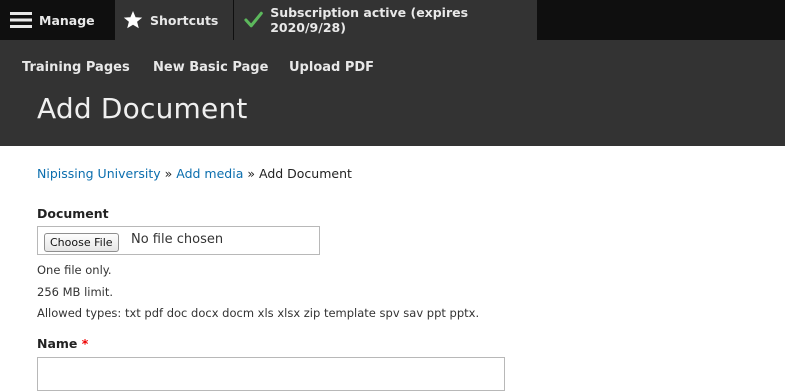 The height and width of the screenshot is (391, 785). Describe the element at coordinates (184, 20) in the screenshot. I see `shortcuts-label: Shortcuts` at that location.